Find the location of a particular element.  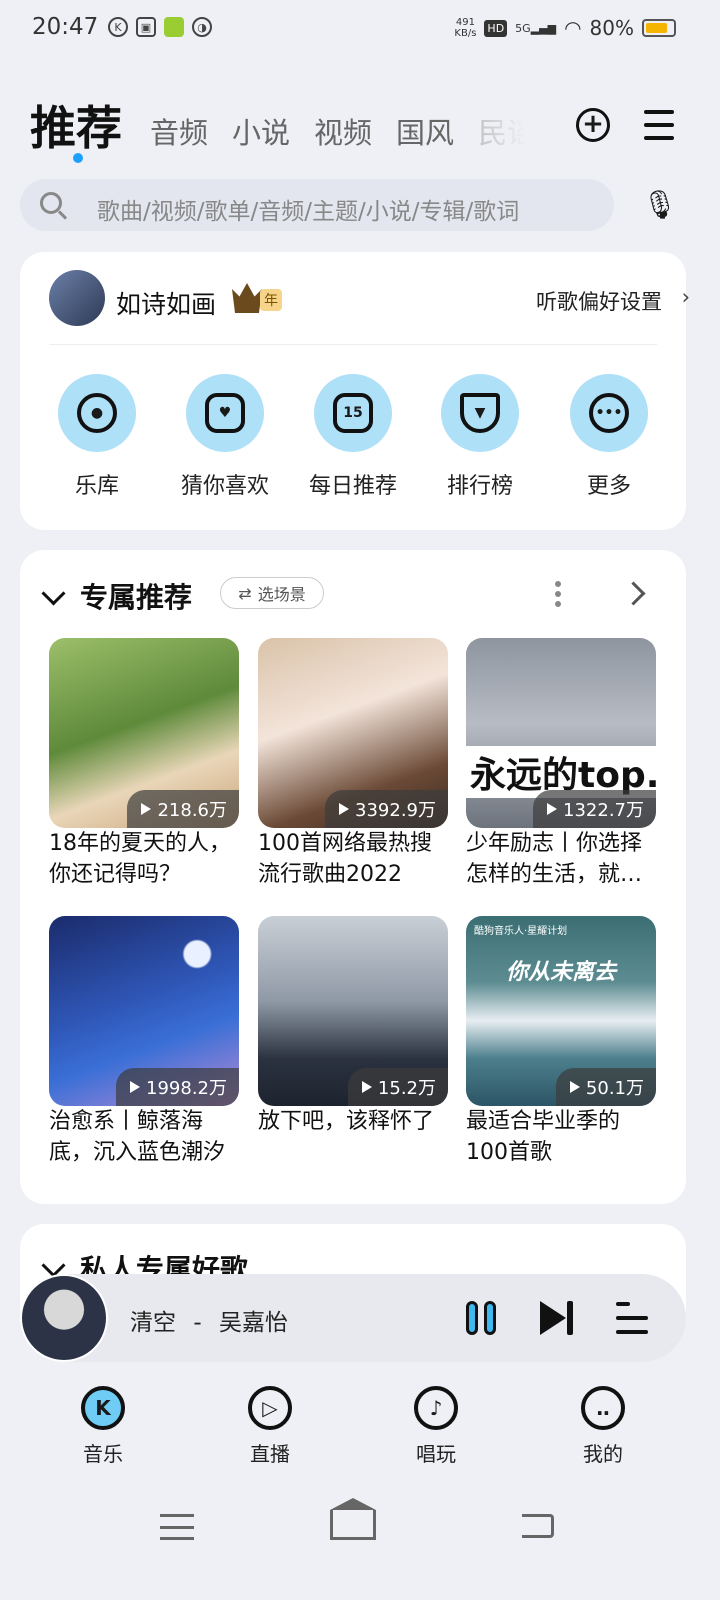

shortcut-daily-recommend: 15 每日推荐 is located at coordinates (353, 437).